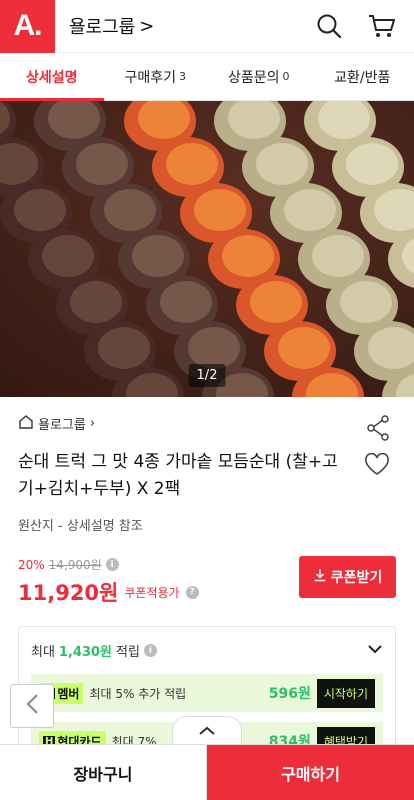 This screenshot has width=414, height=800. I want to click on product-title: 순대 트럭 그 맛 4종 가마솥 모듬순대 (찰+고기+김치+두부) X 2팩, so click(178, 475).